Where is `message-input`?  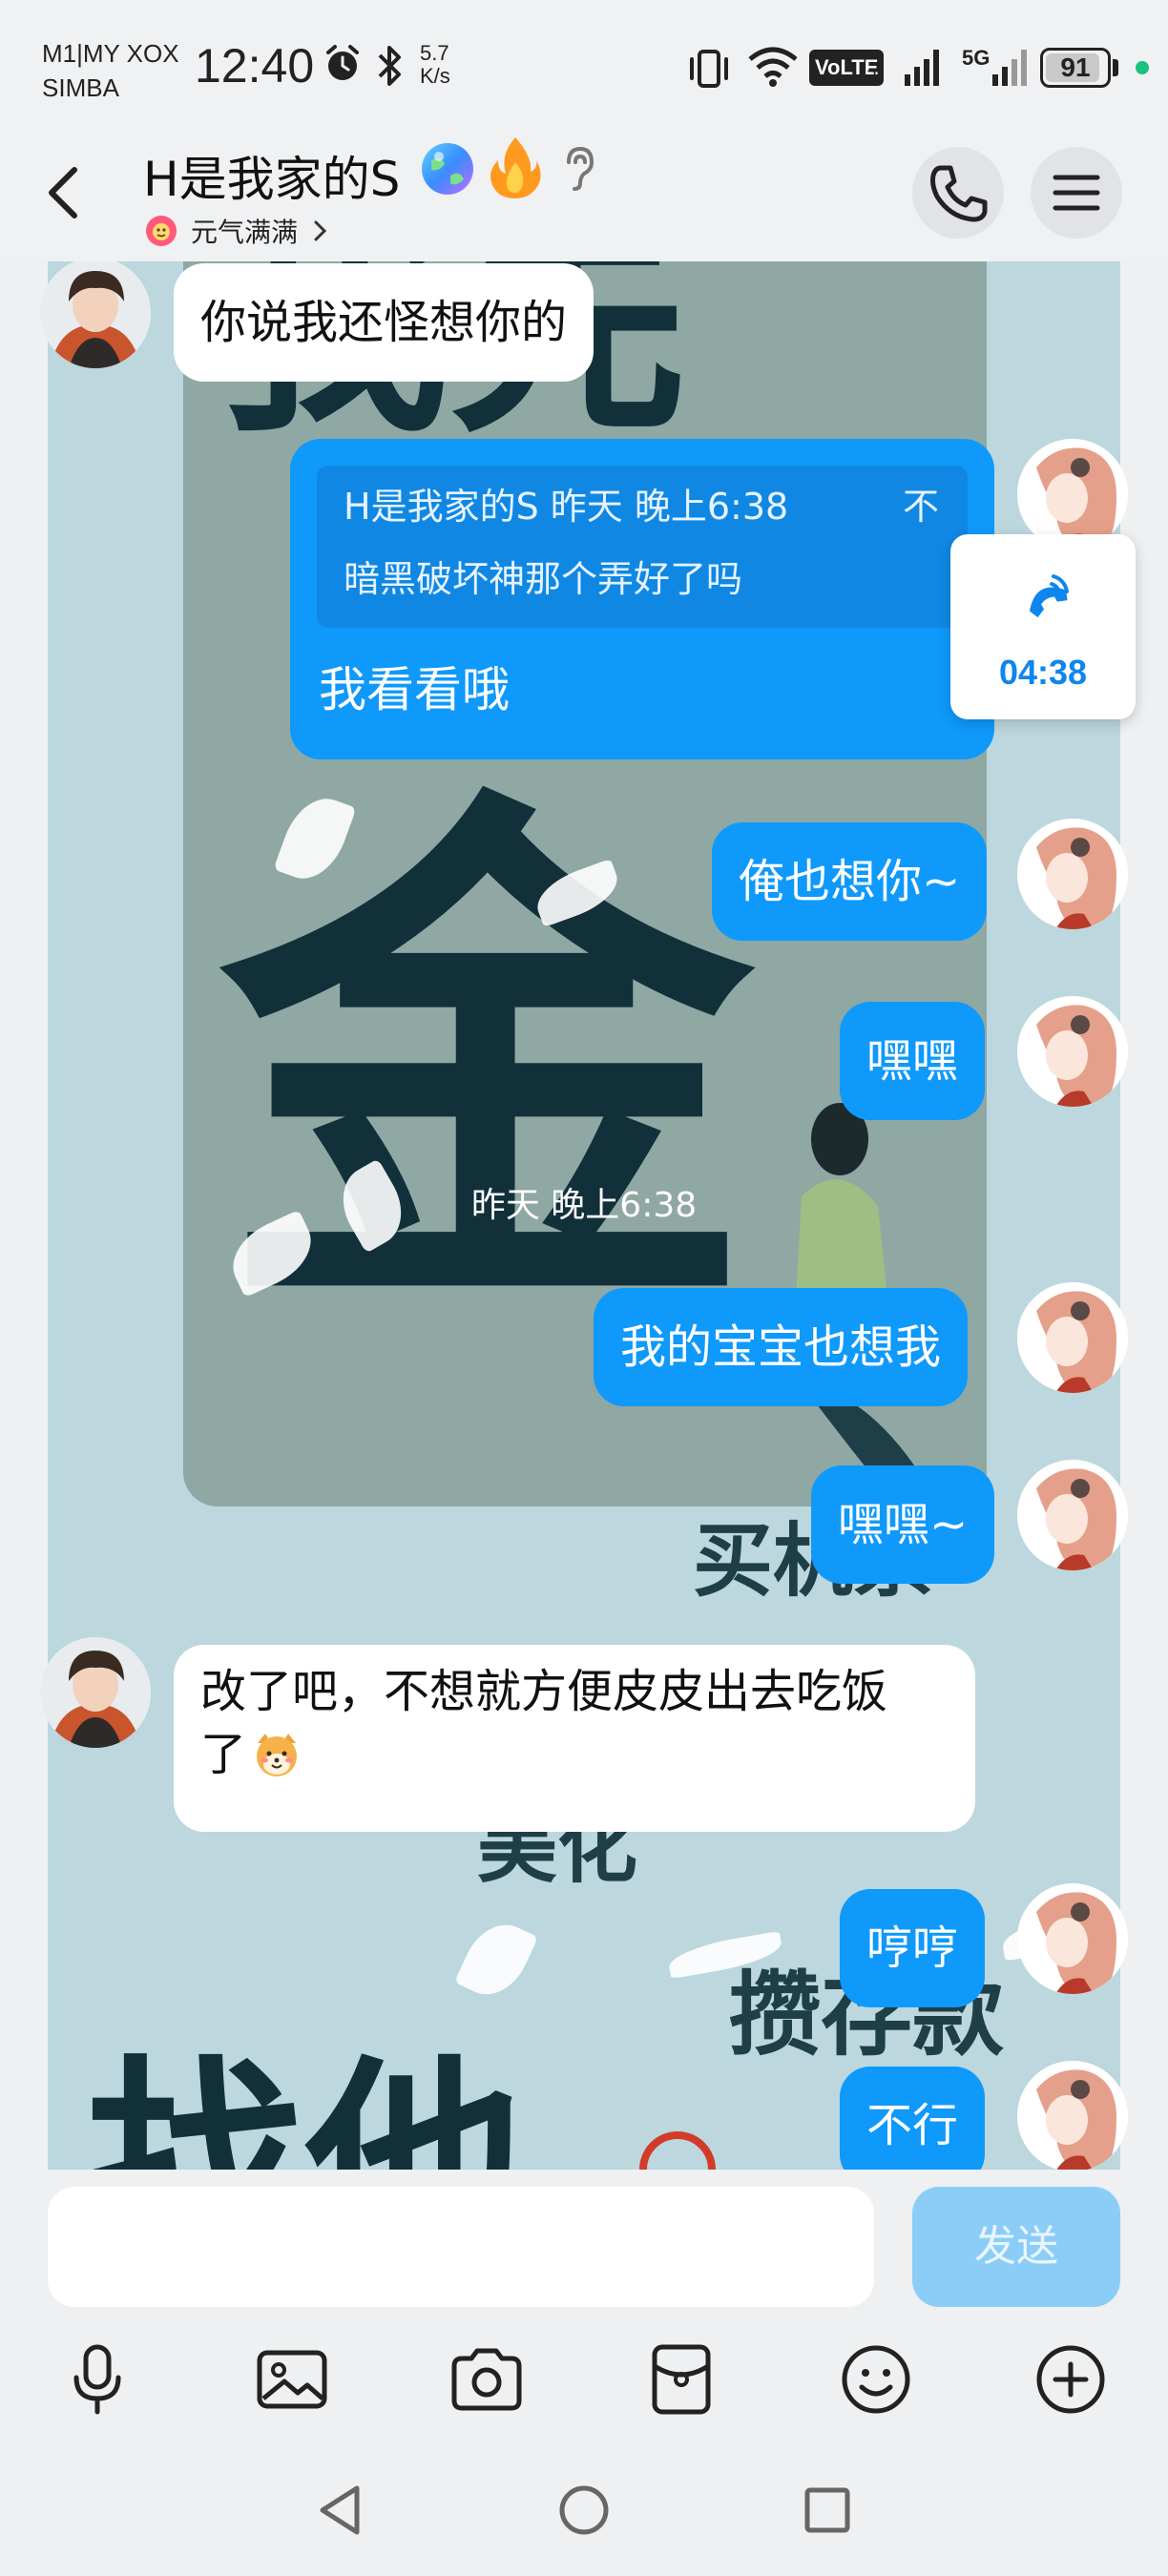 message-input is located at coordinates (461, 2247).